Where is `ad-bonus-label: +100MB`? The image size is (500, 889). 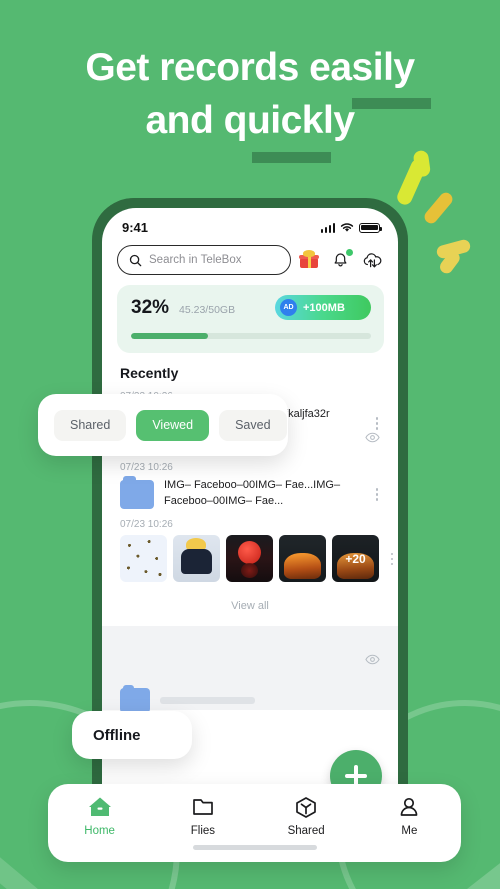
ad-bonus-label: +100MB is located at coordinates (324, 307).